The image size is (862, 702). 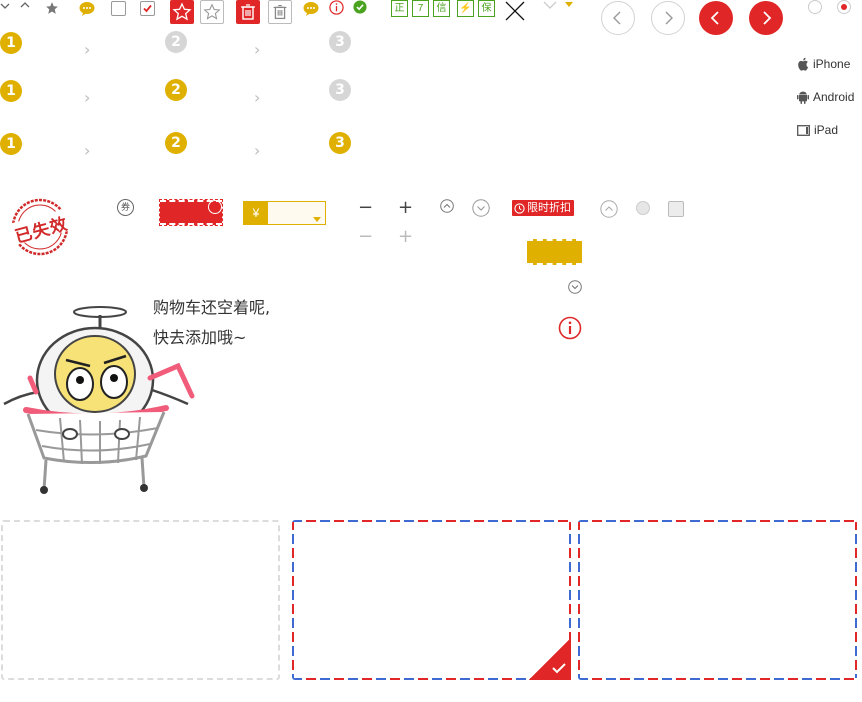 What do you see at coordinates (803, 97) in the screenshot?
I see `android-icon` at bounding box center [803, 97].